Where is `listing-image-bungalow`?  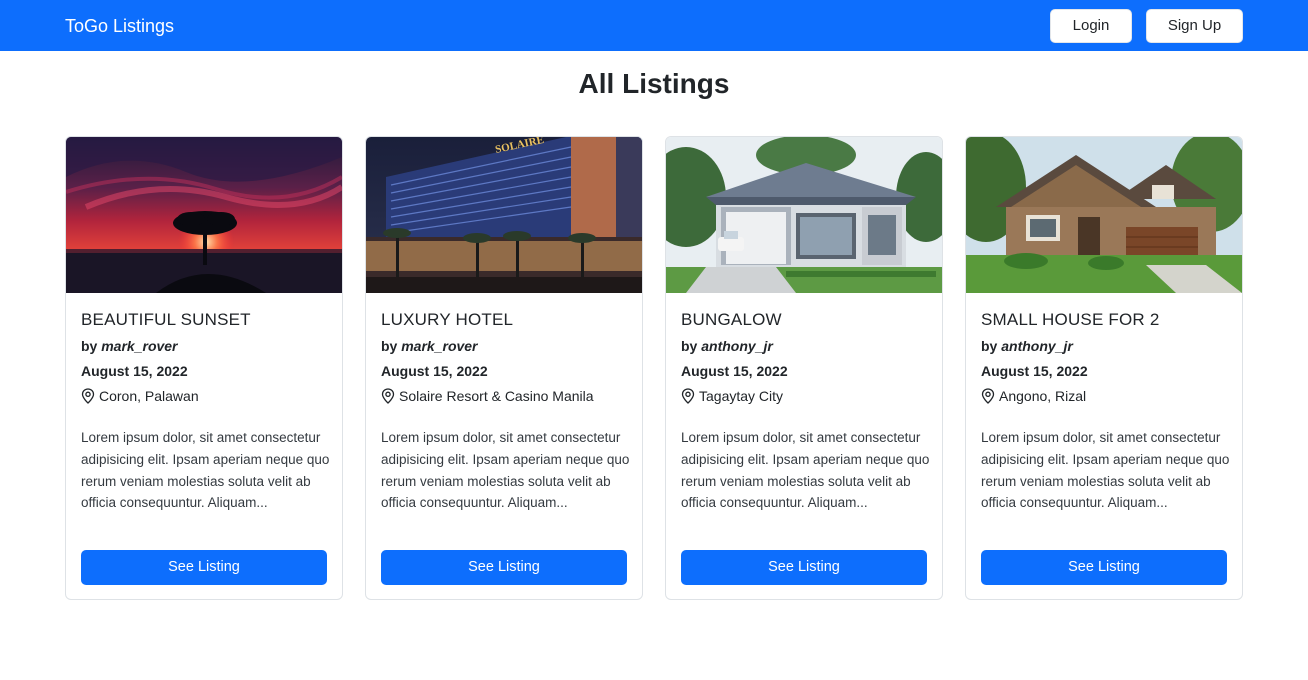
listing-image-bungalow is located at coordinates (804, 215).